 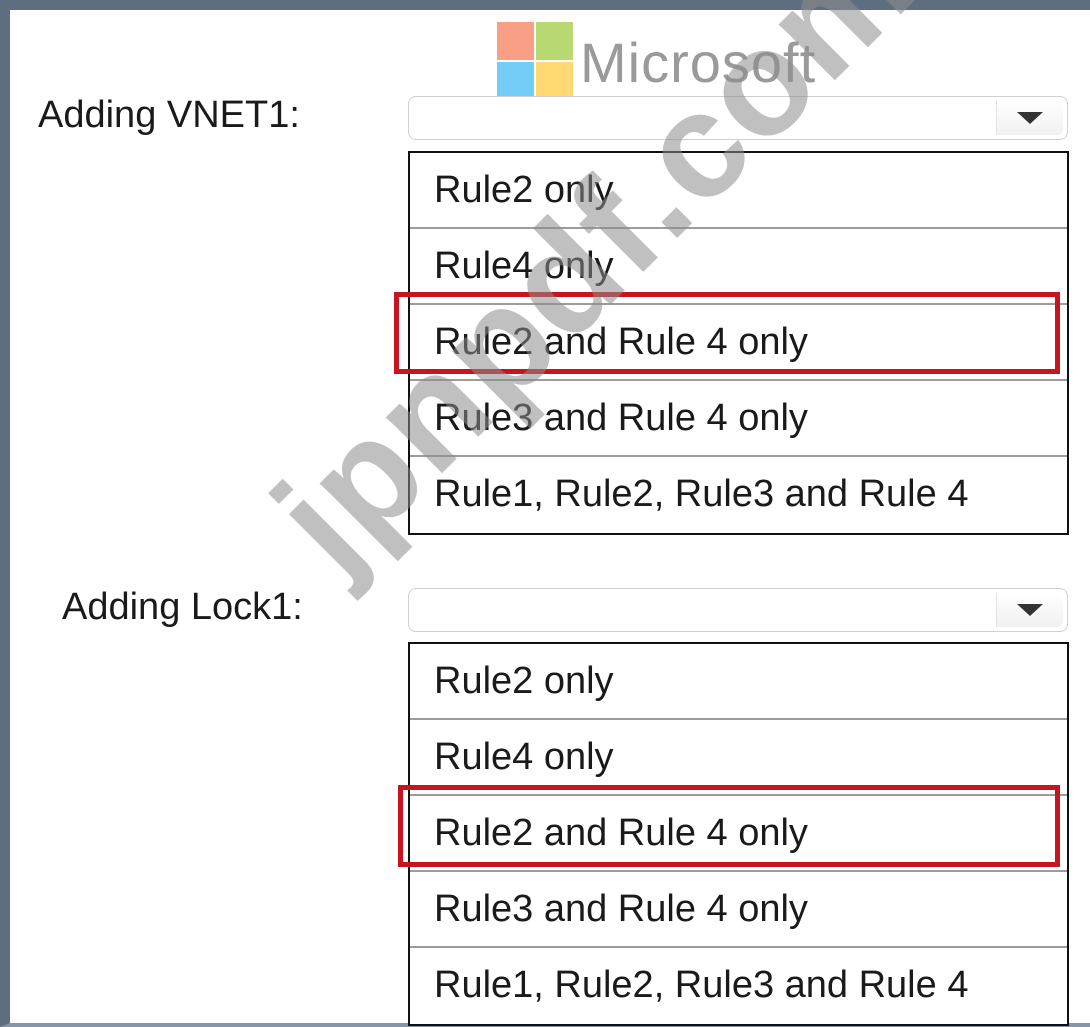 I want to click on logo-square-blue, so click(x=515, y=81).